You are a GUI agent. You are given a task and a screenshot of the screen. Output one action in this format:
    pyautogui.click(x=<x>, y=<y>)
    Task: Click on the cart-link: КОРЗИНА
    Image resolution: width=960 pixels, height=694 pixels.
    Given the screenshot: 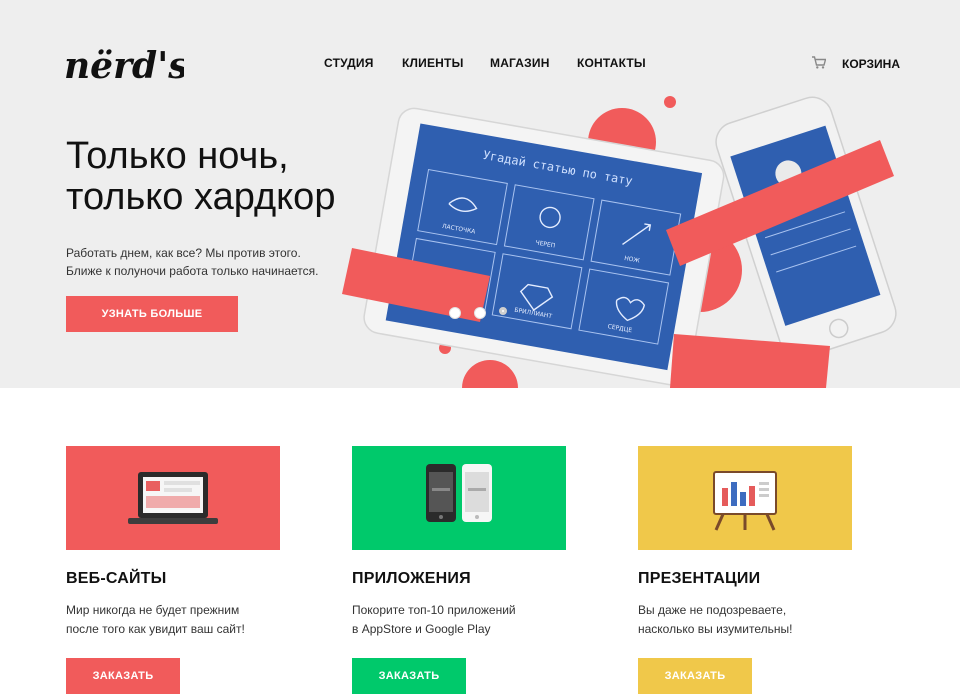 What is the action you would take?
    pyautogui.click(x=871, y=64)
    